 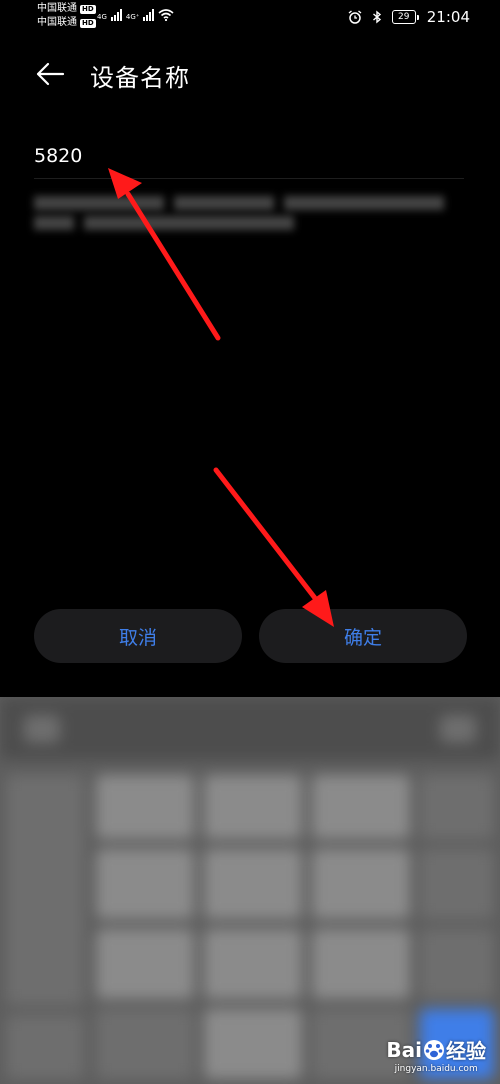 I want to click on back-button, so click(x=50, y=74).